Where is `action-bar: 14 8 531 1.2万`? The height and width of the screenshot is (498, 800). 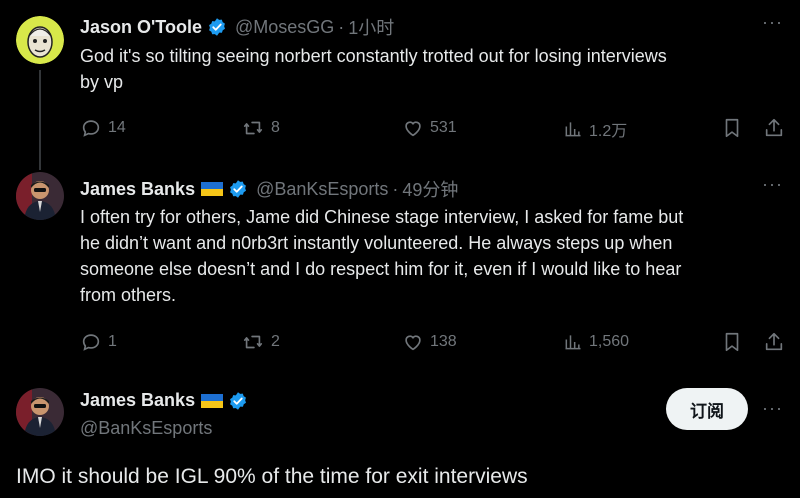
action-bar: 14 8 531 1.2万 is located at coordinates (400, 129).